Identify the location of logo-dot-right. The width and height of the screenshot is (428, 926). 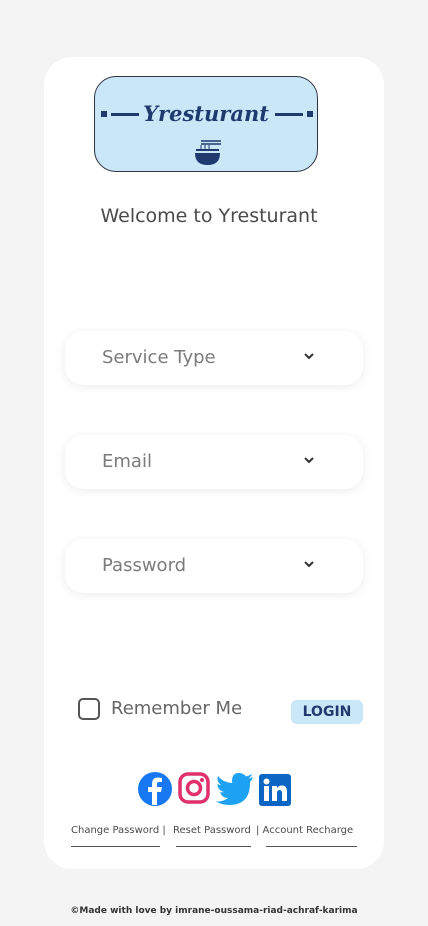
(310, 114).